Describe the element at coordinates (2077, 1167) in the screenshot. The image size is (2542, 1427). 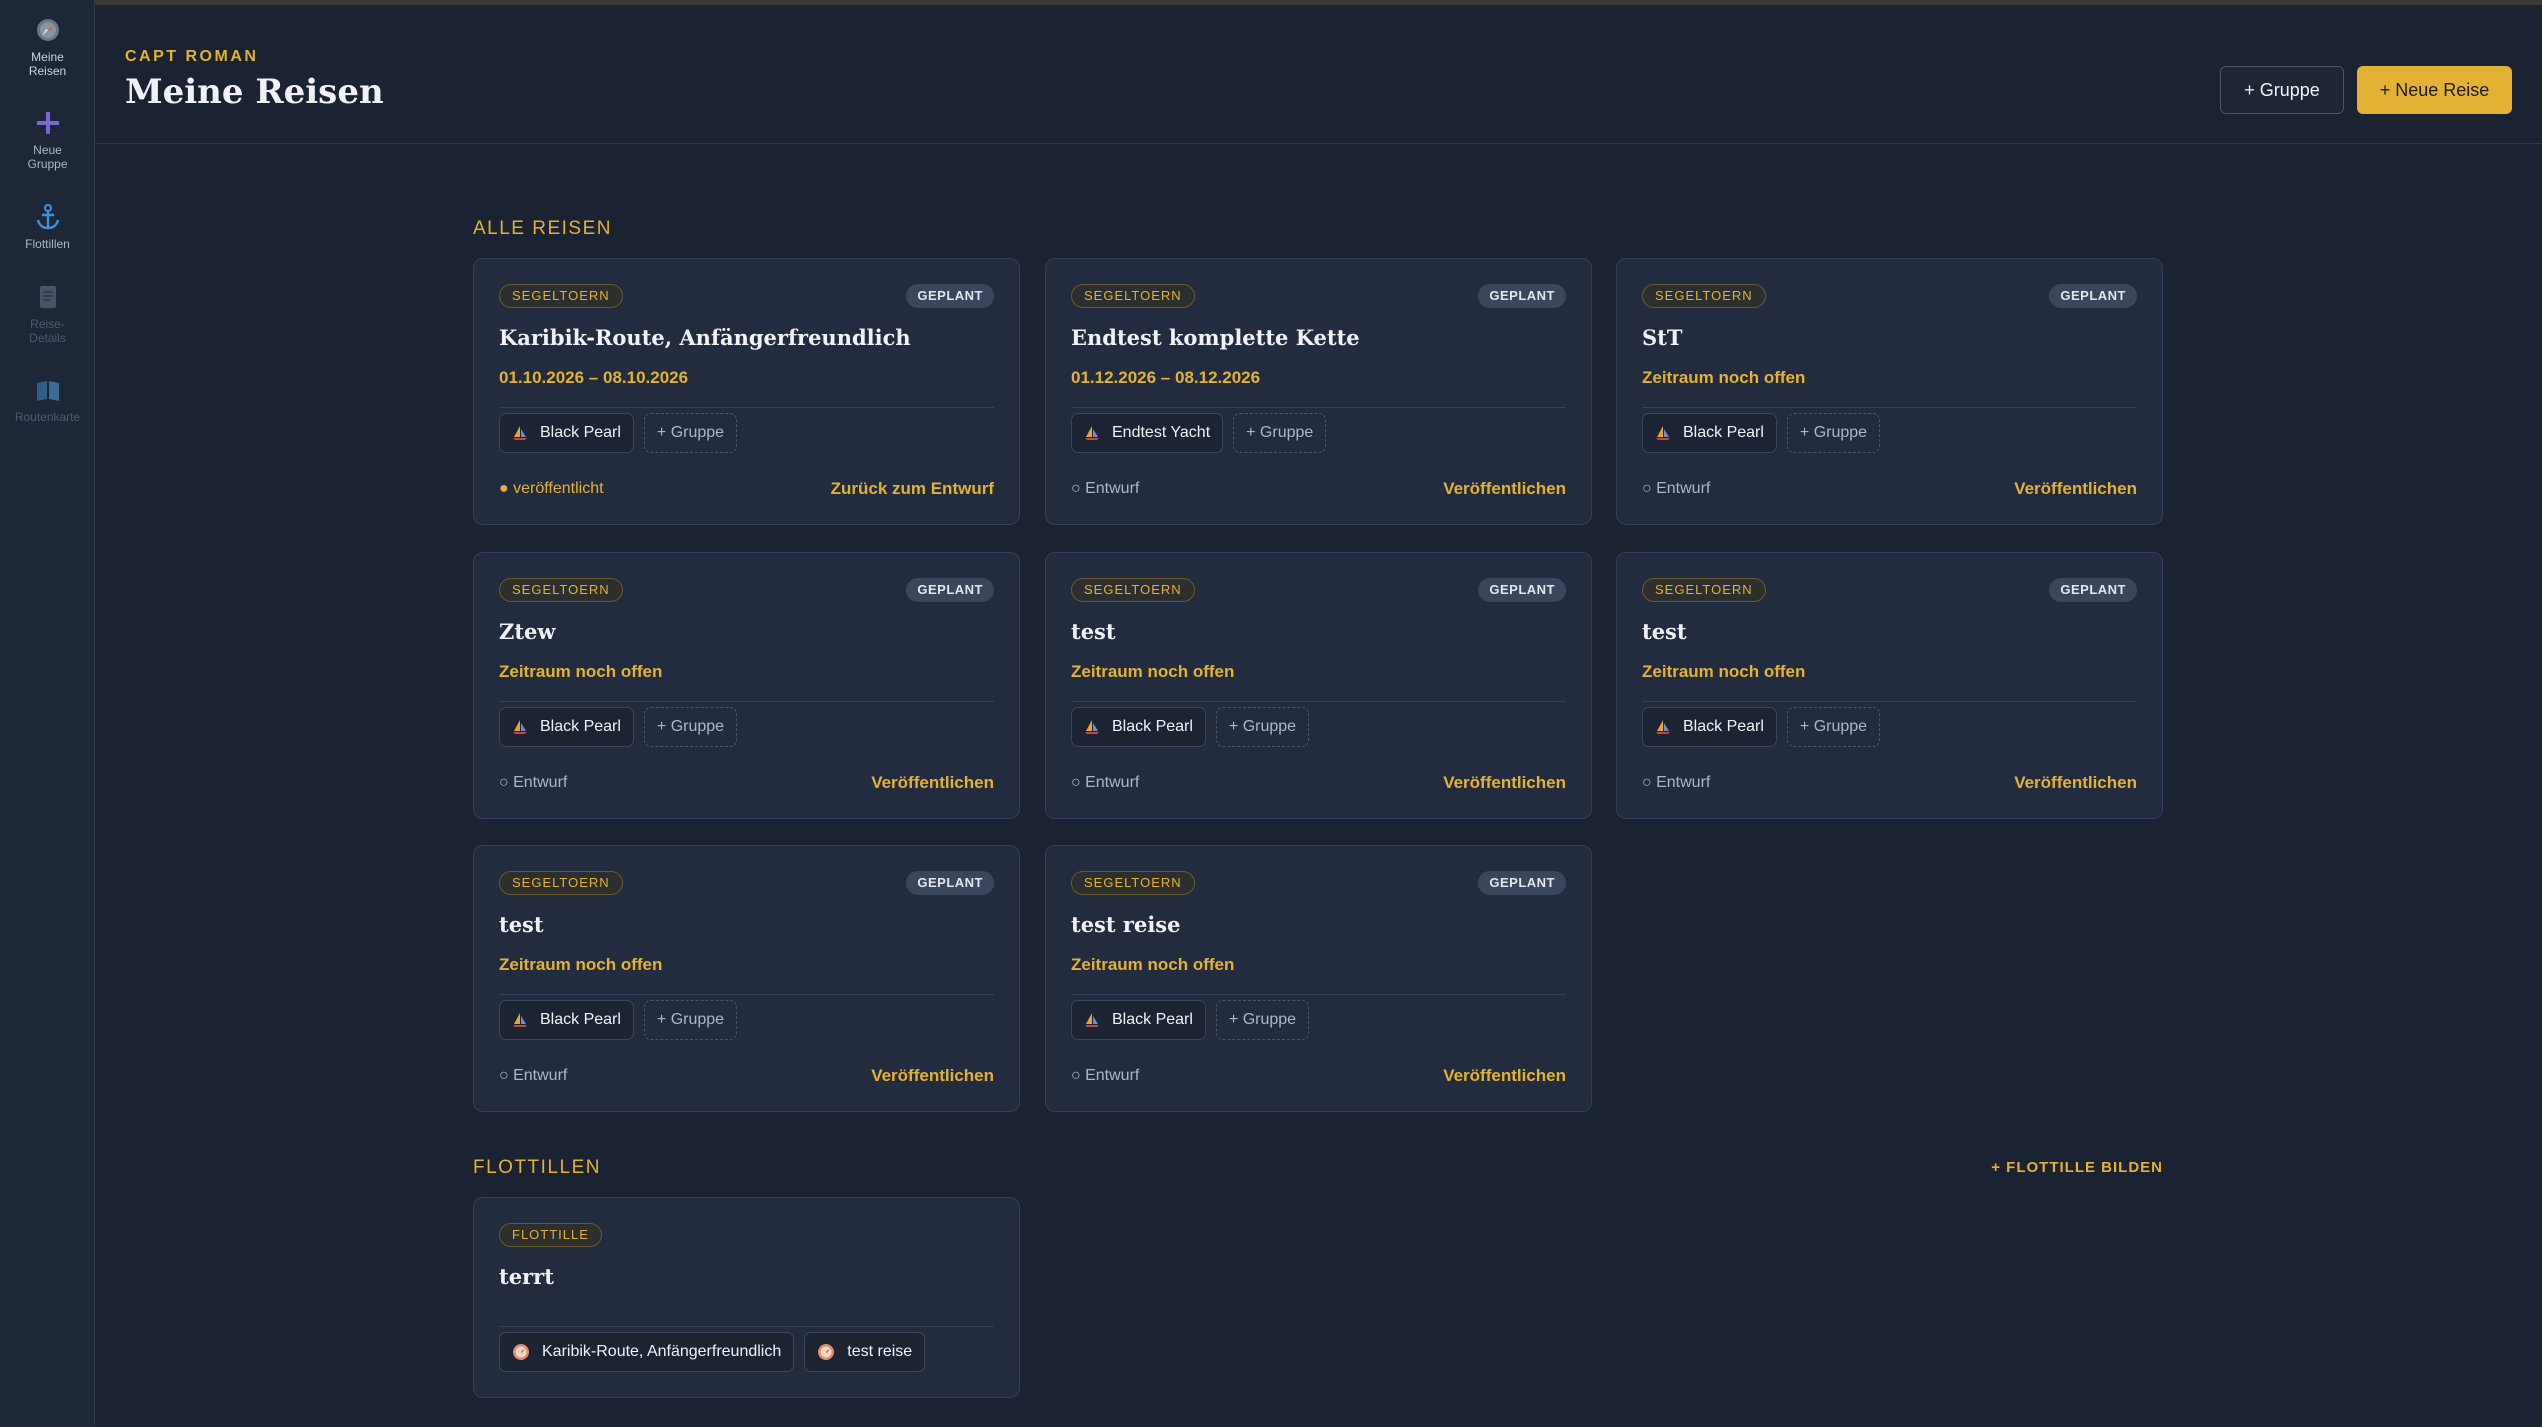
I see `create-flotilla-link: + FLOTTILLE BILDEN` at that location.